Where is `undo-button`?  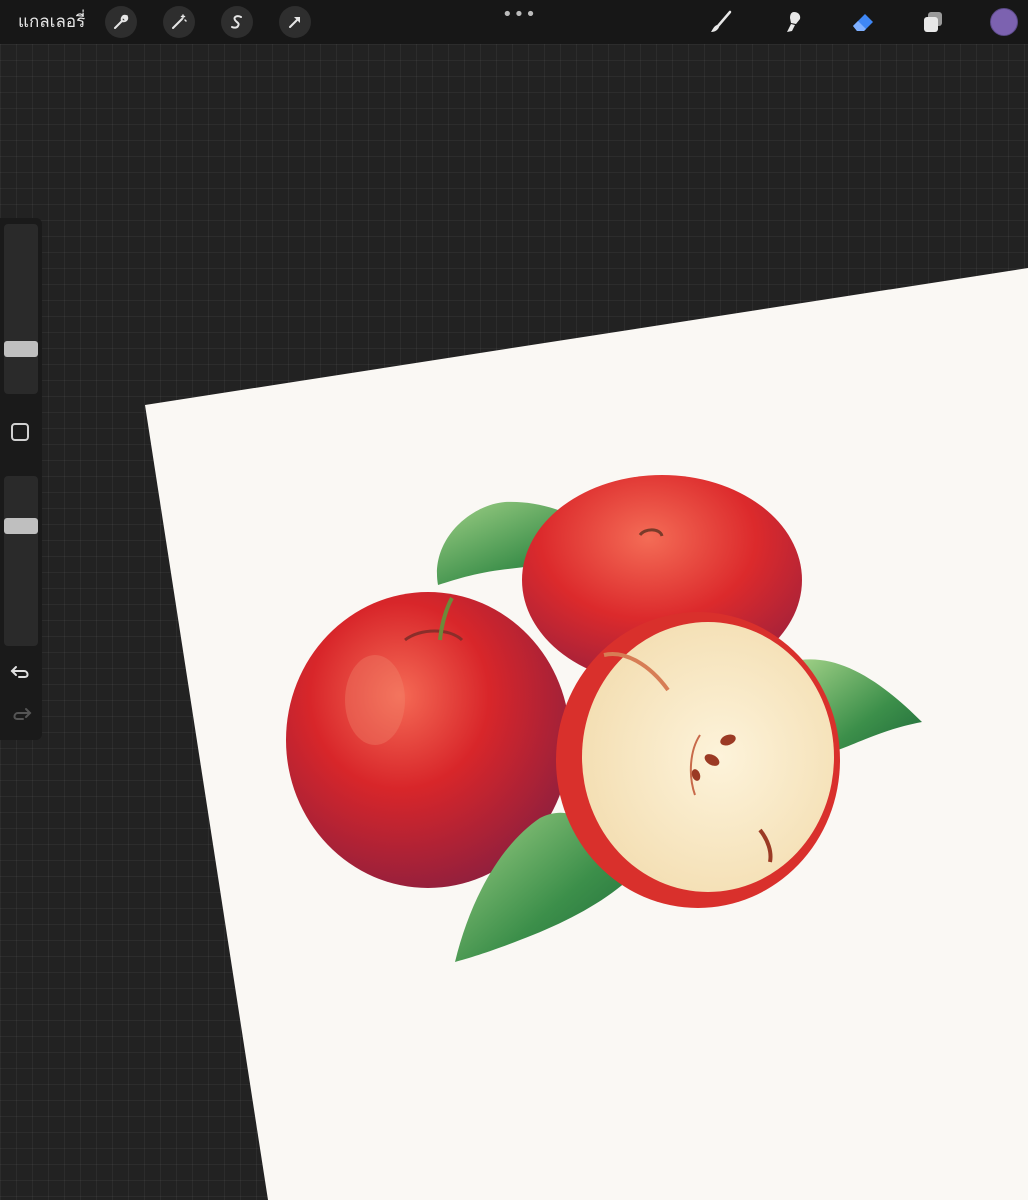 undo-button is located at coordinates (21, 672).